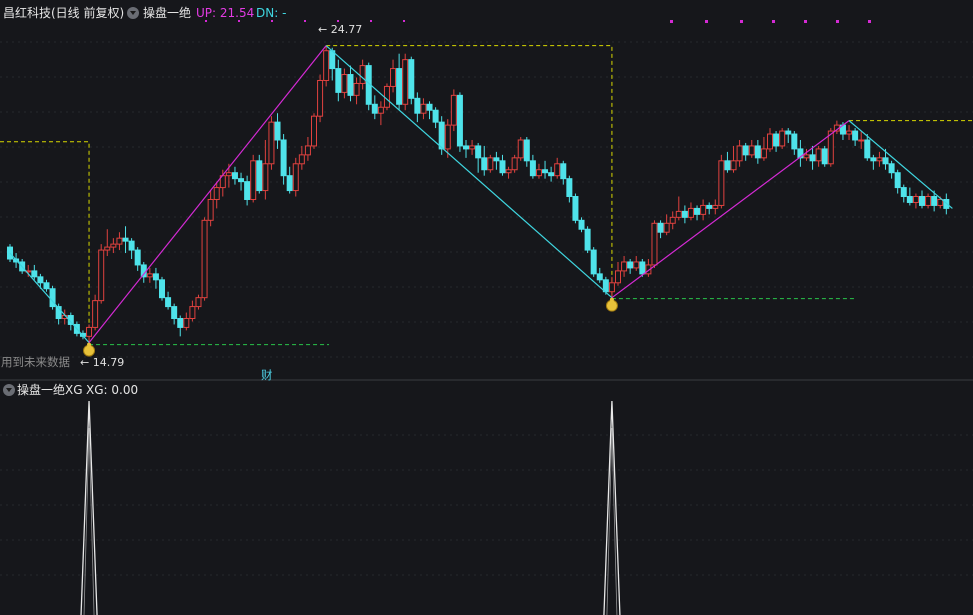 The height and width of the screenshot is (615, 973). Describe the element at coordinates (133, 13) in the screenshot. I see `indicator-dropdown-icon` at that location.